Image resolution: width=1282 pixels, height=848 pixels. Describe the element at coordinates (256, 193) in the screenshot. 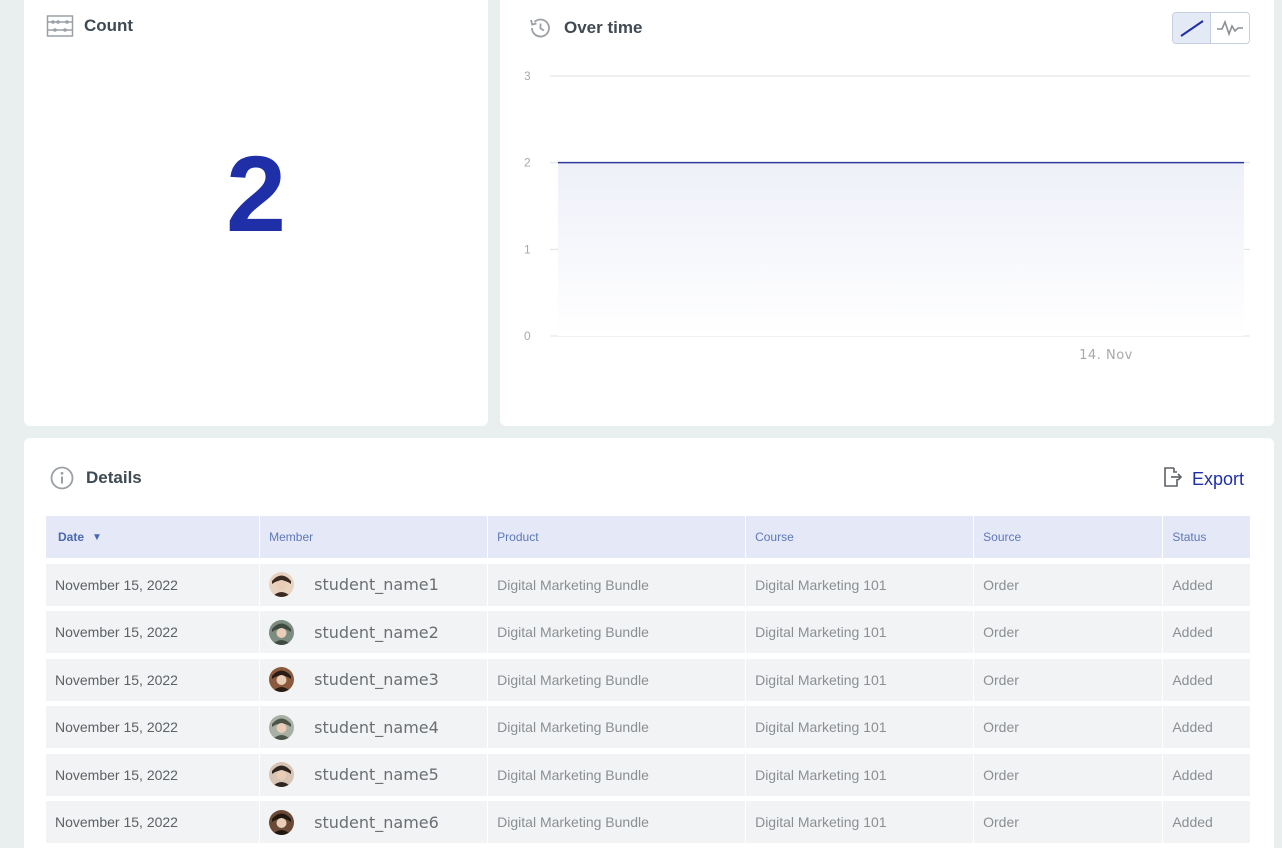

I see `count-value: 2` at that location.